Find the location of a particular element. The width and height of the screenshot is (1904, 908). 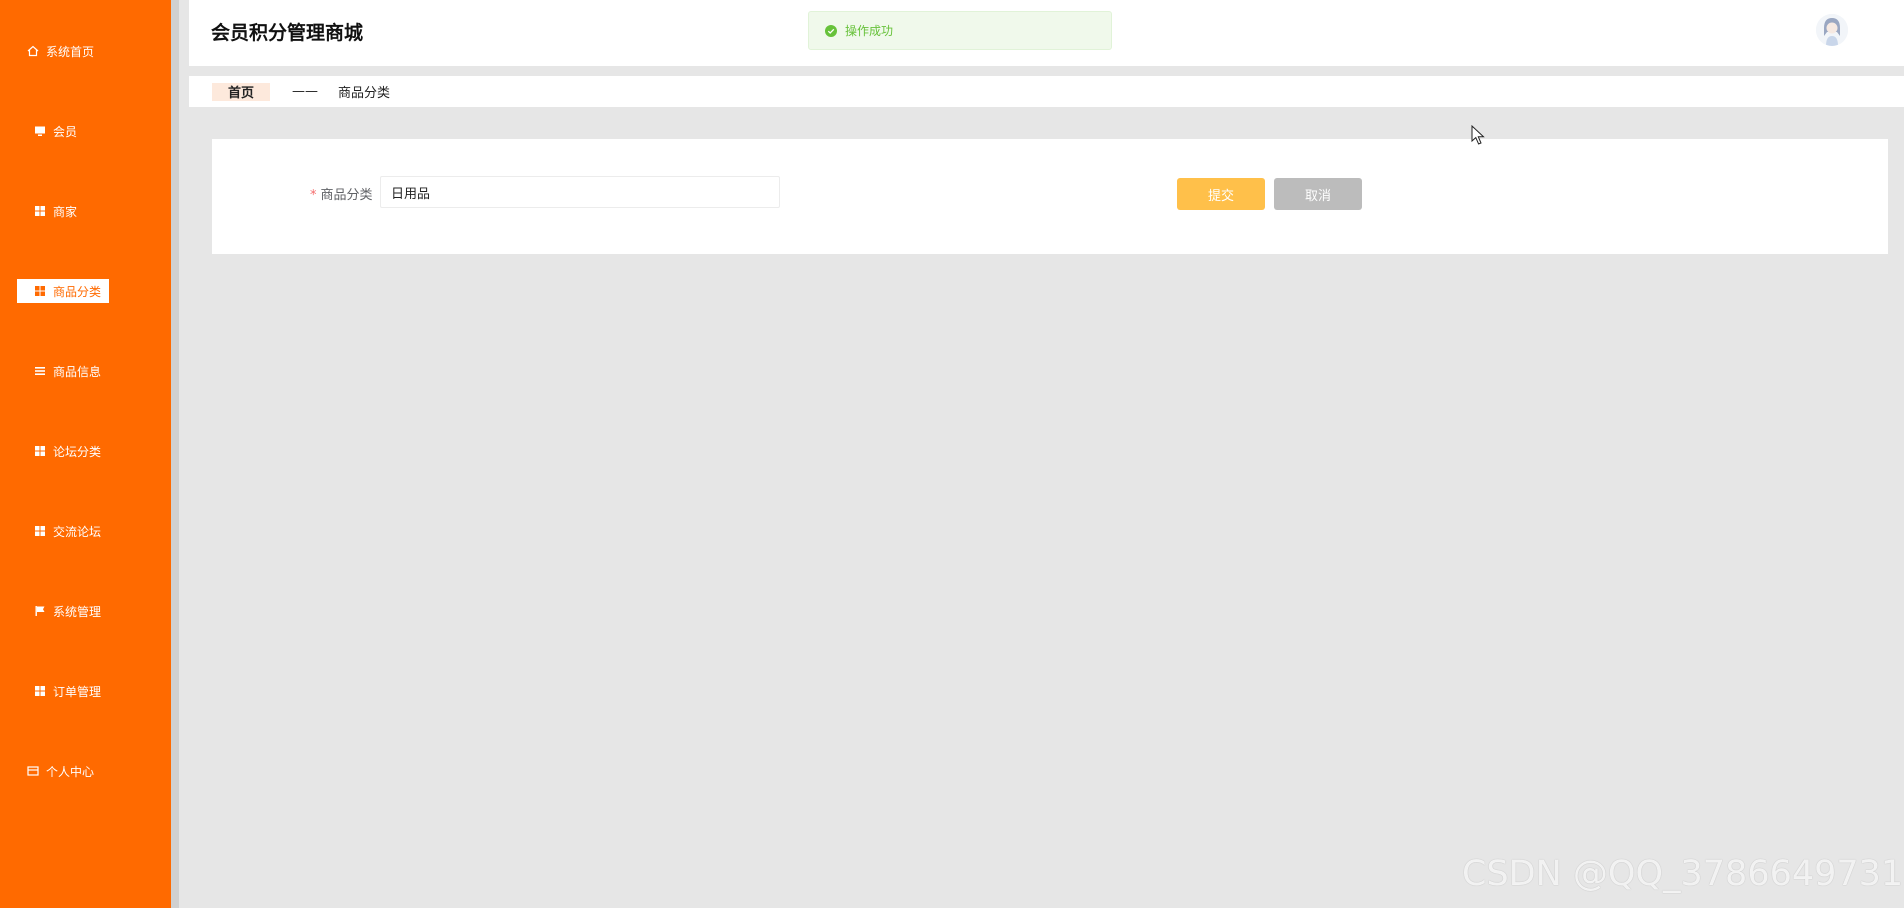

sidebar-item-label: 系统首页 is located at coordinates (70, 51).